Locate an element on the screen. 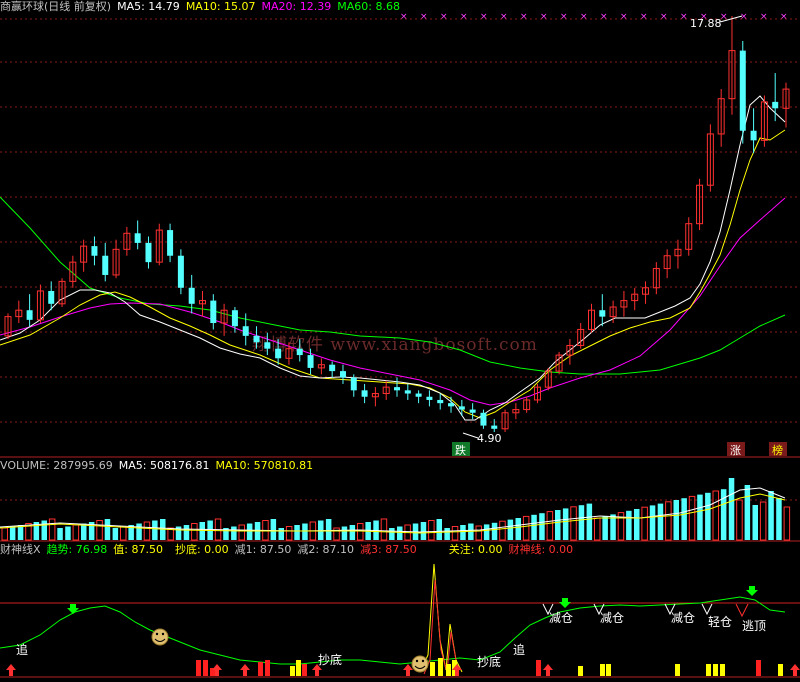 The image size is (800, 682). smiley-icon is located at coordinates (160, 637).